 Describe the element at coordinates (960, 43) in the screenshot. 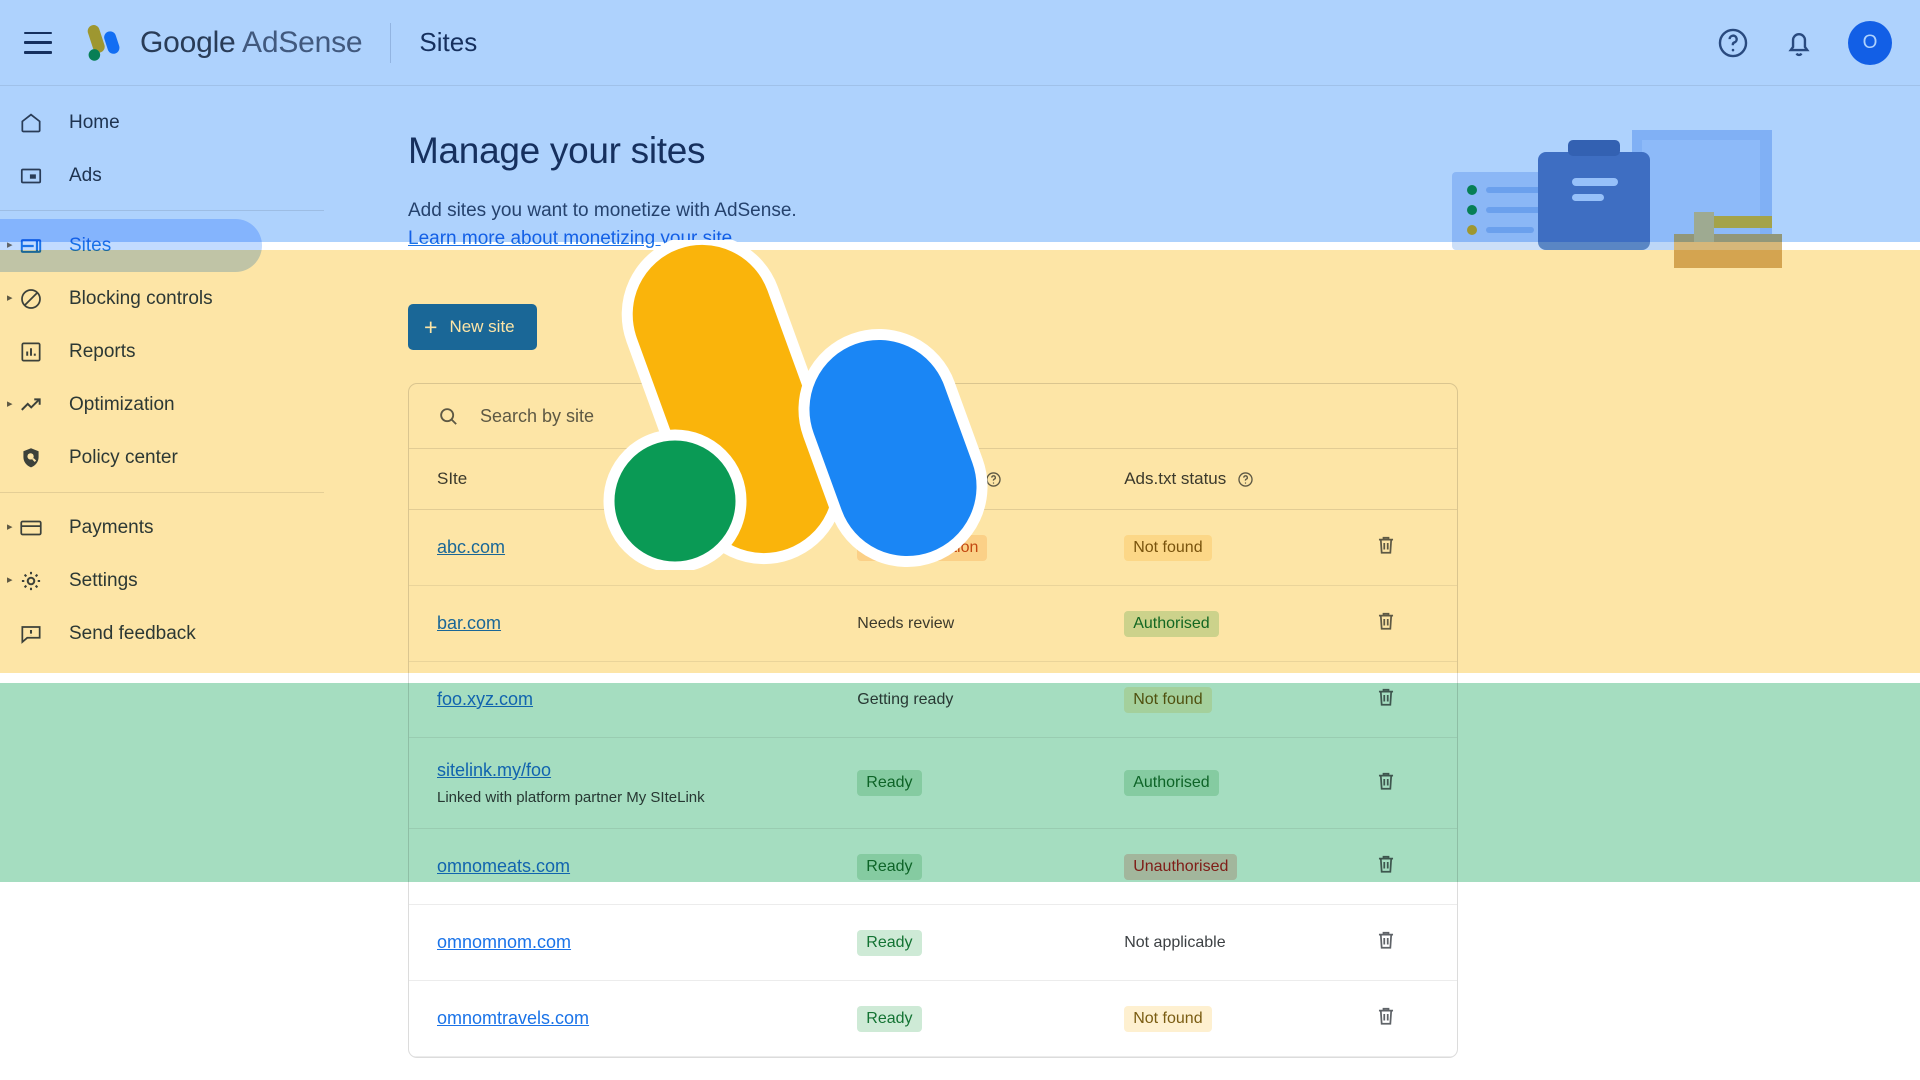

I see `app-header: Google AdSense Sites O` at that location.